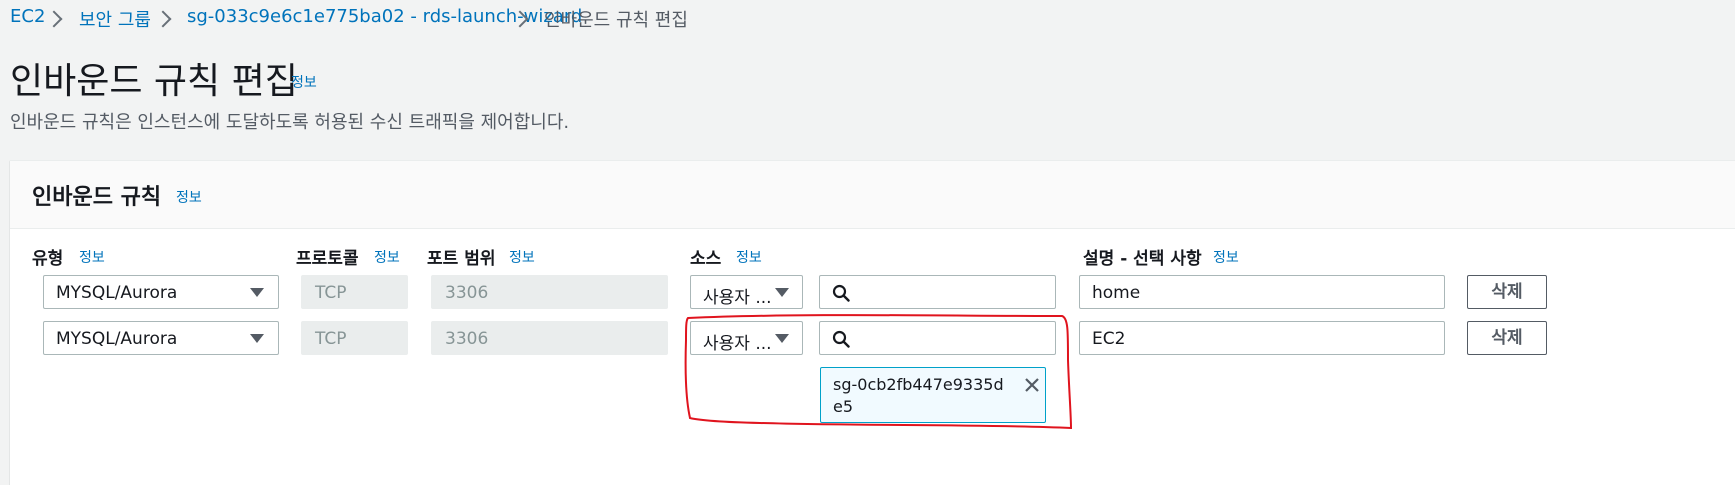 Image resolution: width=1735 pixels, height=485 pixels. I want to click on source-token: sg-0cb2fb447e9335de5, so click(933, 395).